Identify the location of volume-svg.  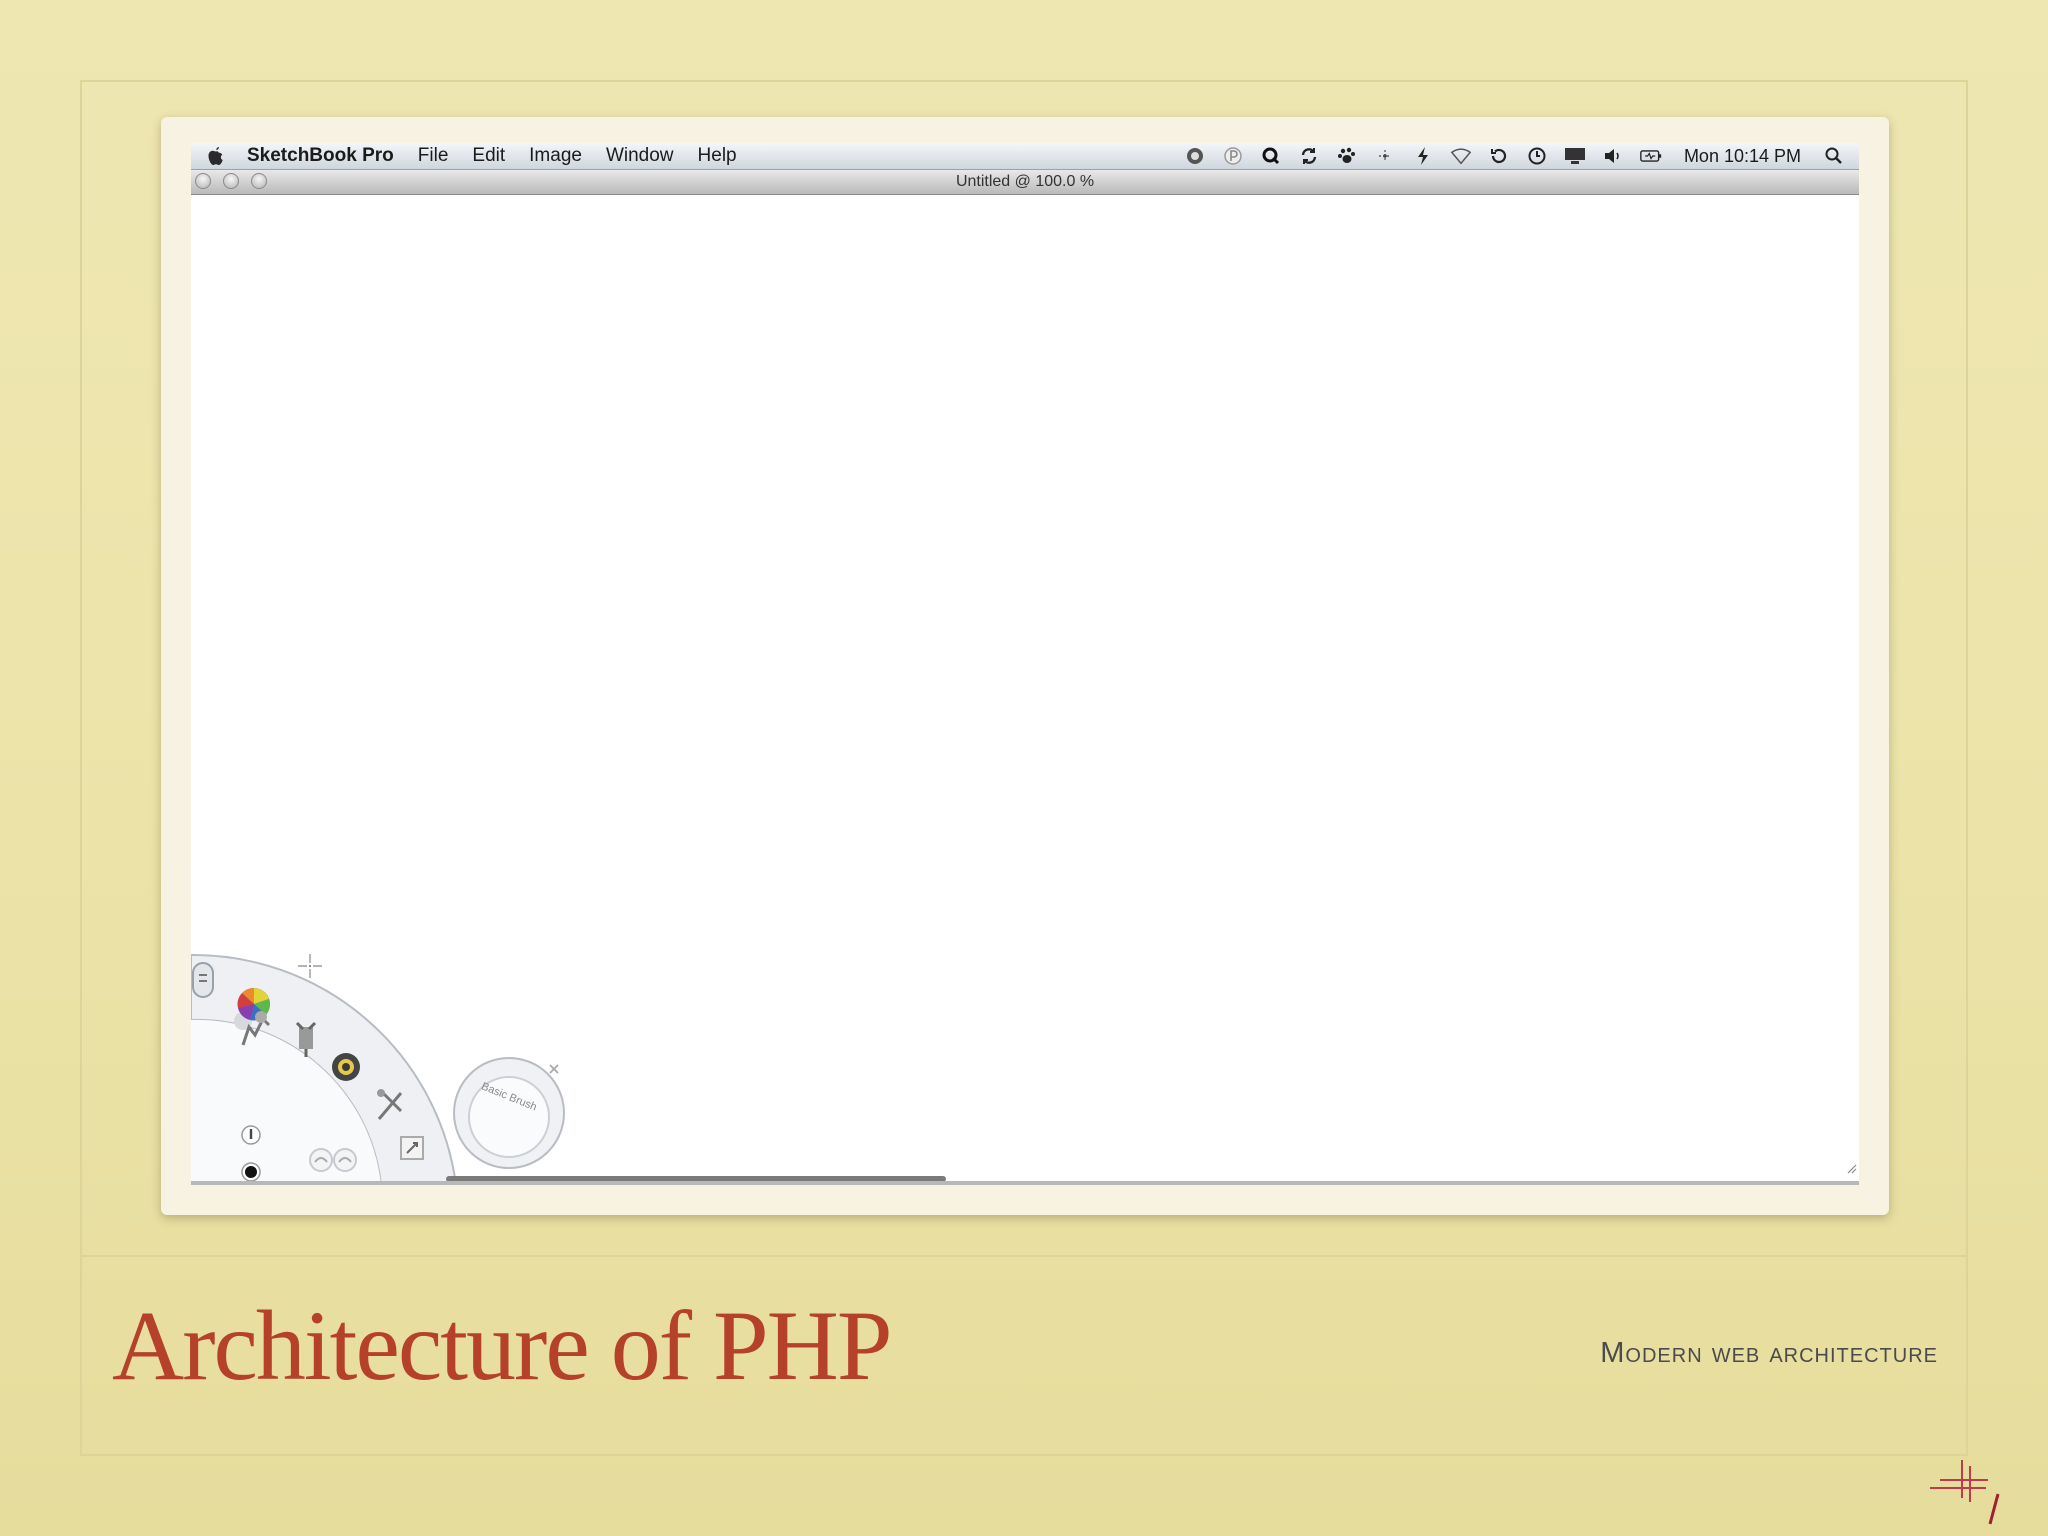
(1611, 156).